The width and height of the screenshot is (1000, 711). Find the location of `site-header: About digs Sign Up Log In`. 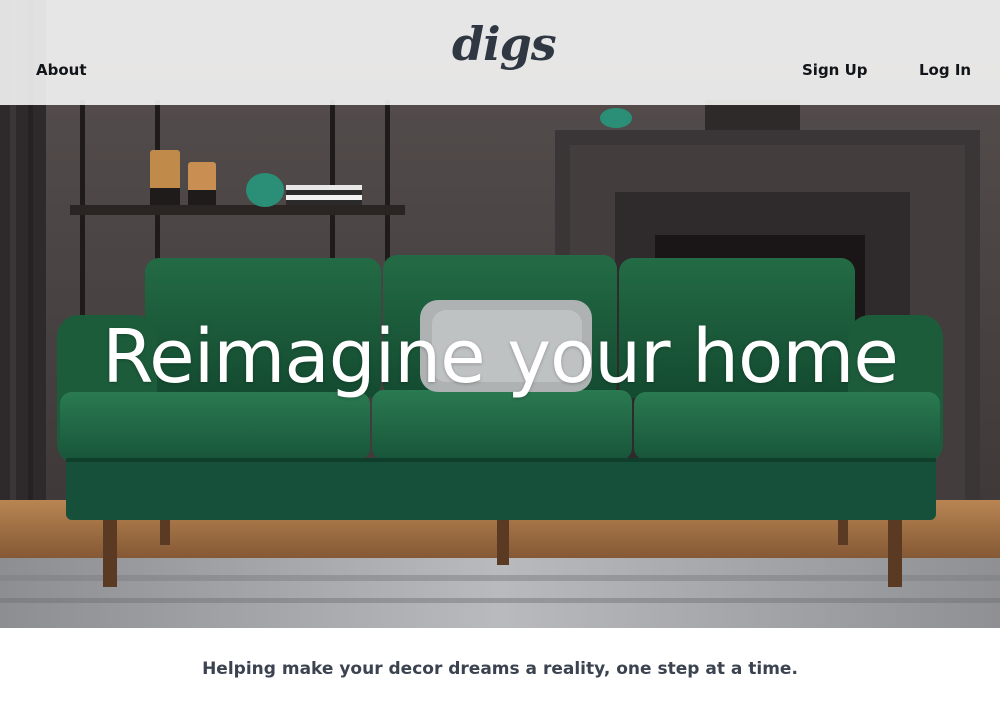

site-header: About digs Sign Up Log In is located at coordinates (500, 52).